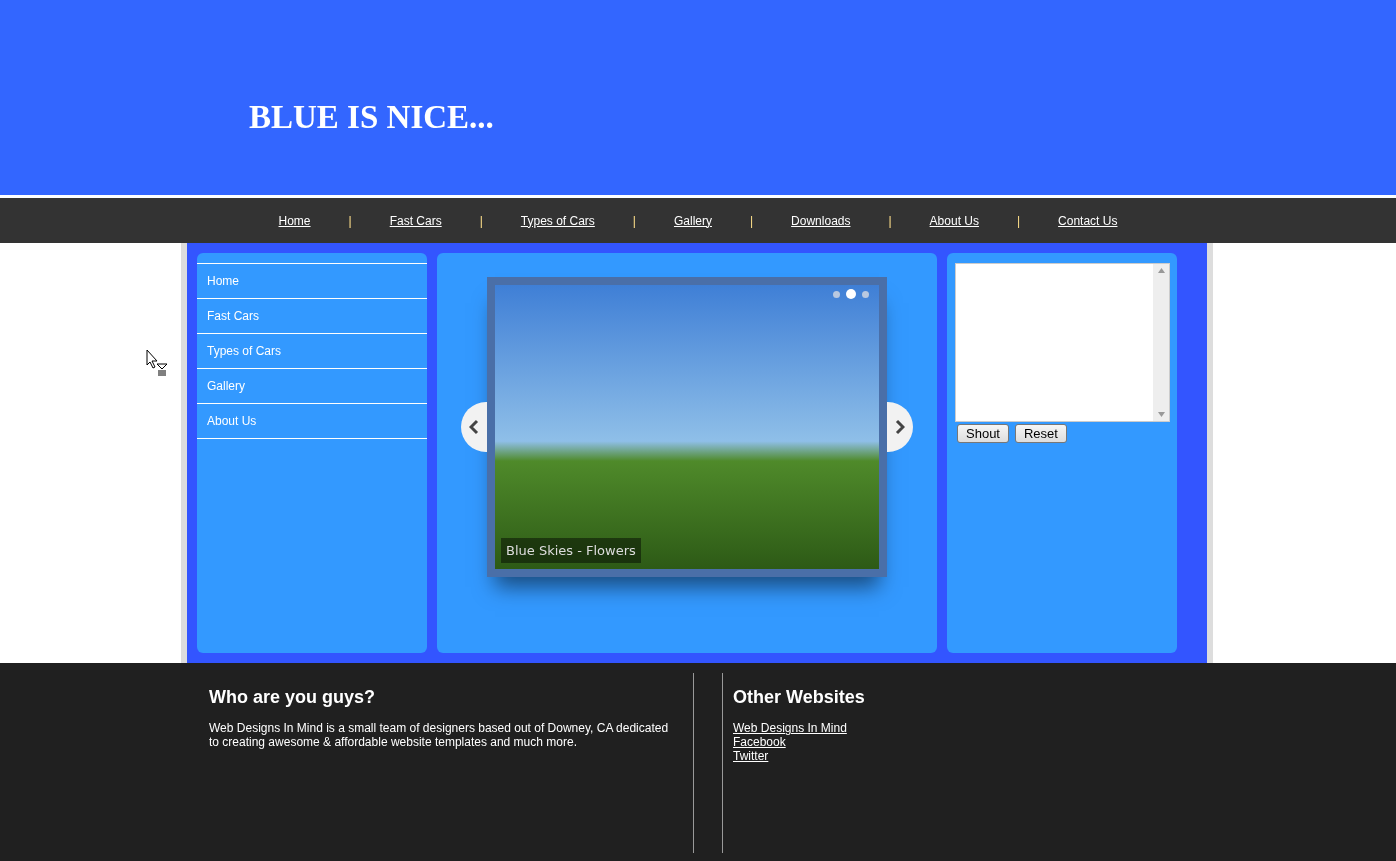 This screenshot has width=1396, height=861. I want to click on slide-caption: Blue Skies - Flowers, so click(571, 550).